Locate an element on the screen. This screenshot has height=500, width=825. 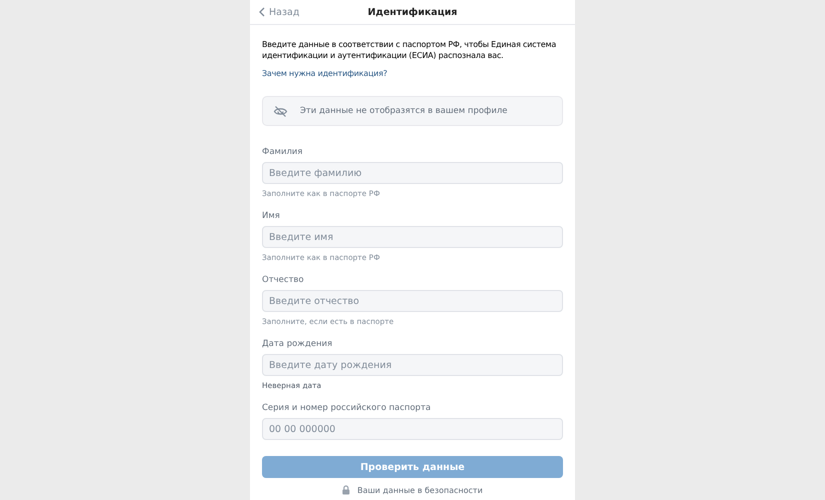
chevron-left-icon is located at coordinates (261, 12).